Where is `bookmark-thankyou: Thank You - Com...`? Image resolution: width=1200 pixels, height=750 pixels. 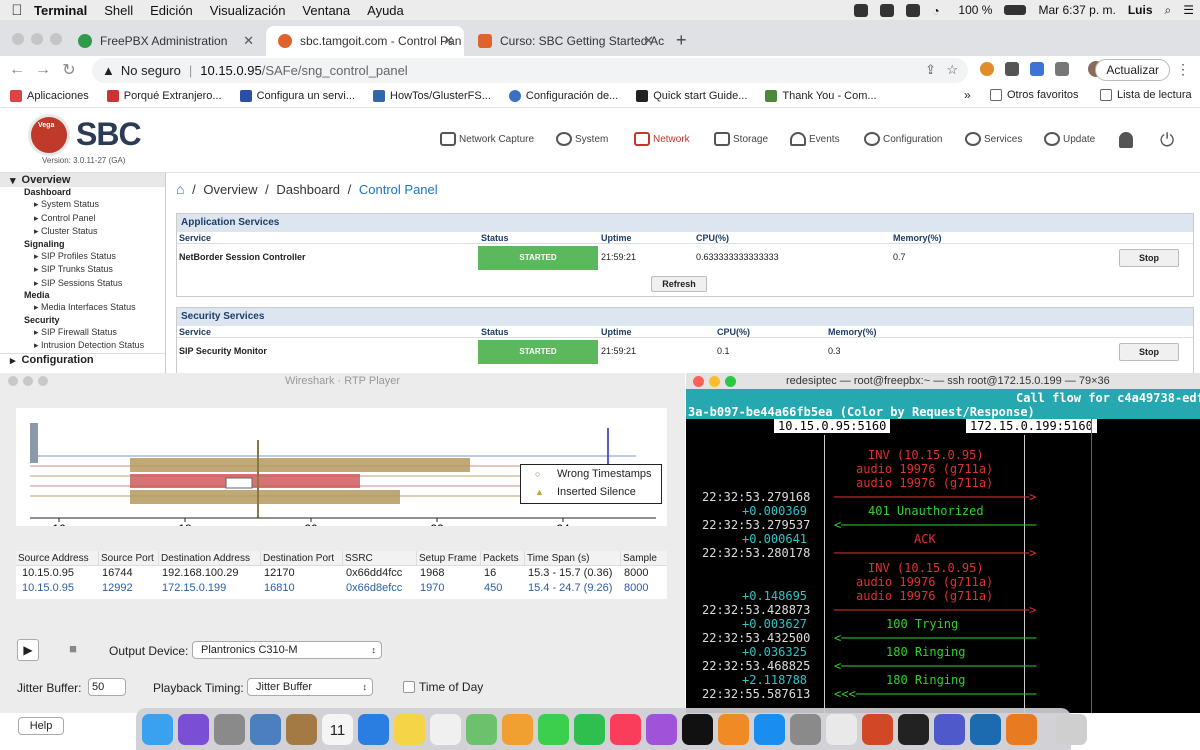 bookmark-thankyou: Thank You - Com... is located at coordinates (821, 95).